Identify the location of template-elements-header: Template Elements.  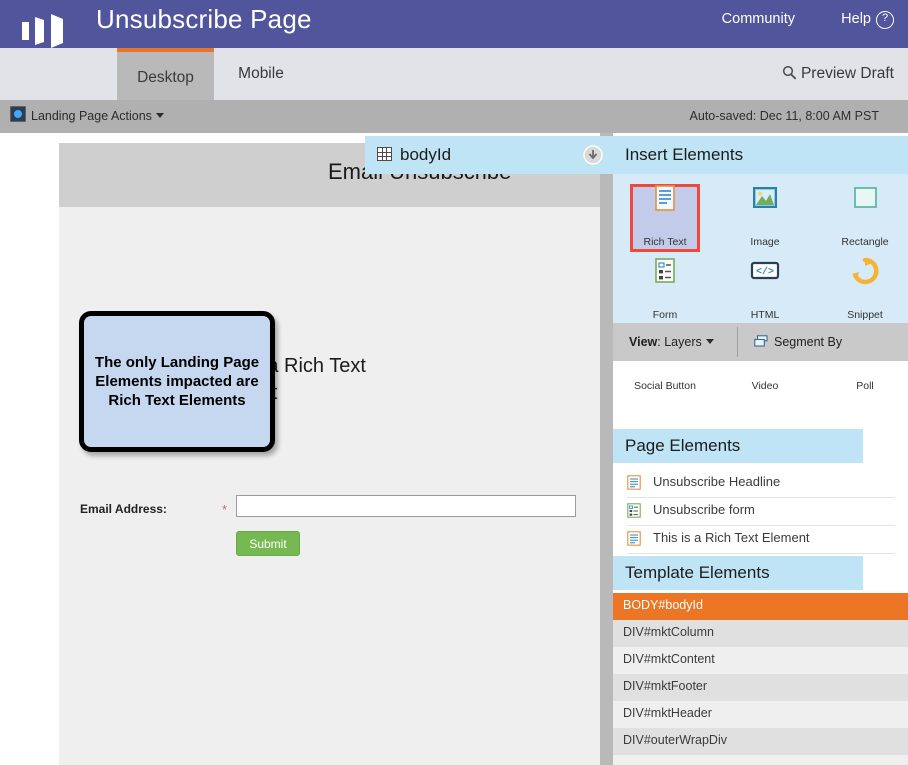
(738, 573).